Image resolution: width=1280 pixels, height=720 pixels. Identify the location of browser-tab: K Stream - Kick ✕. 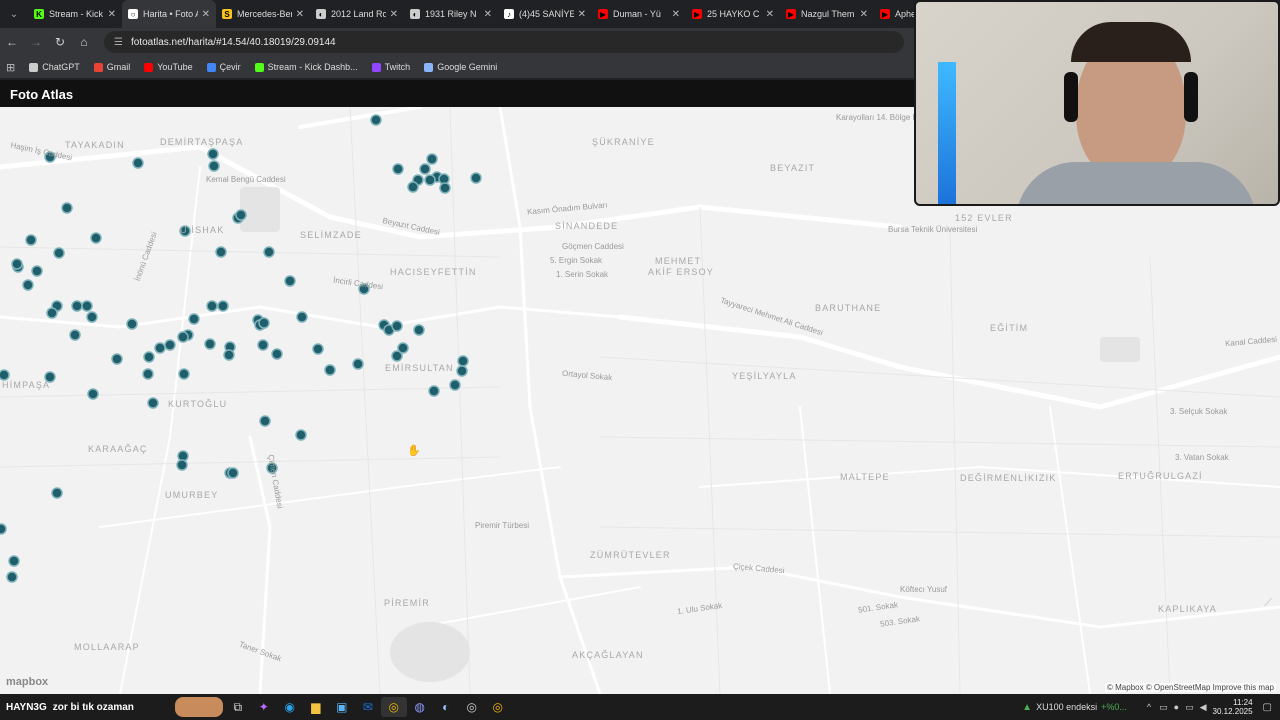
(75, 14).